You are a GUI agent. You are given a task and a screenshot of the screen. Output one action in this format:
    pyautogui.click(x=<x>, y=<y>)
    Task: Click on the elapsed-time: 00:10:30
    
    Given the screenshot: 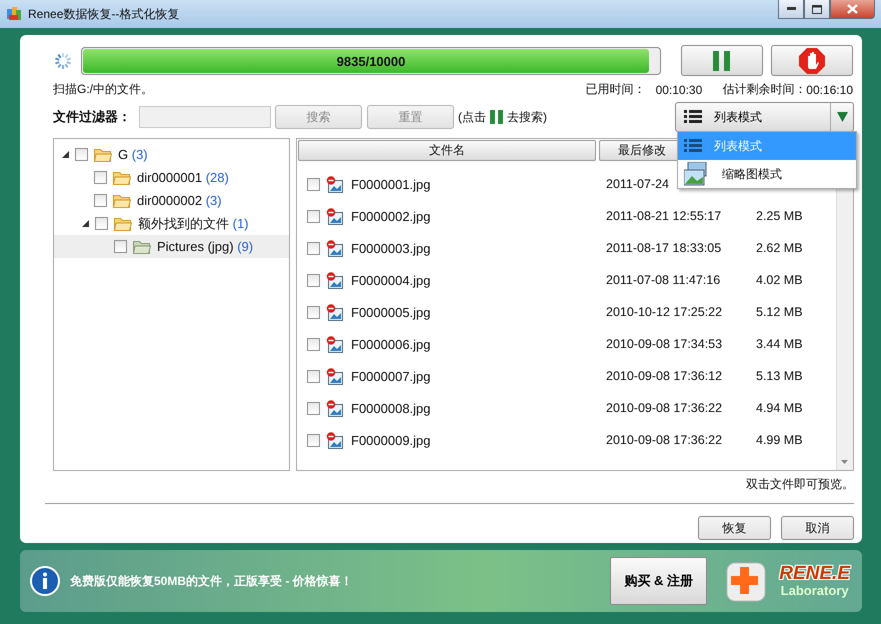 What is the action you would take?
    pyautogui.click(x=679, y=89)
    